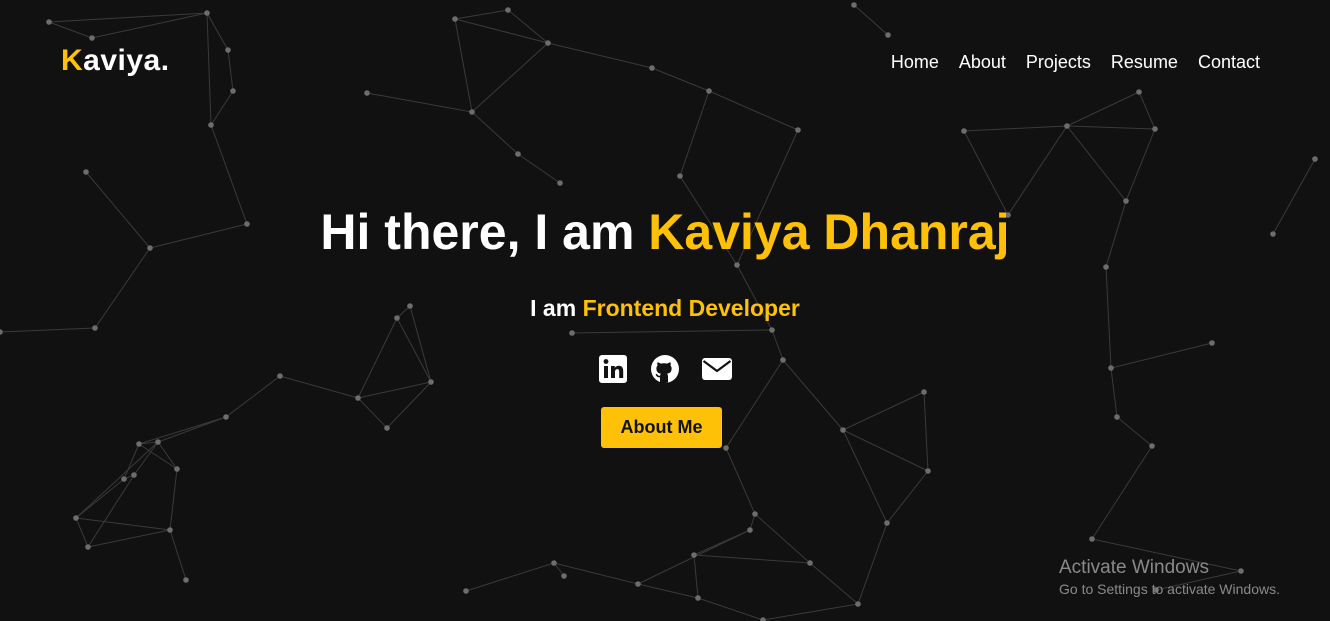  I want to click on watermark-subtitle: Go to Settings to activate Windows., so click(1169, 589).